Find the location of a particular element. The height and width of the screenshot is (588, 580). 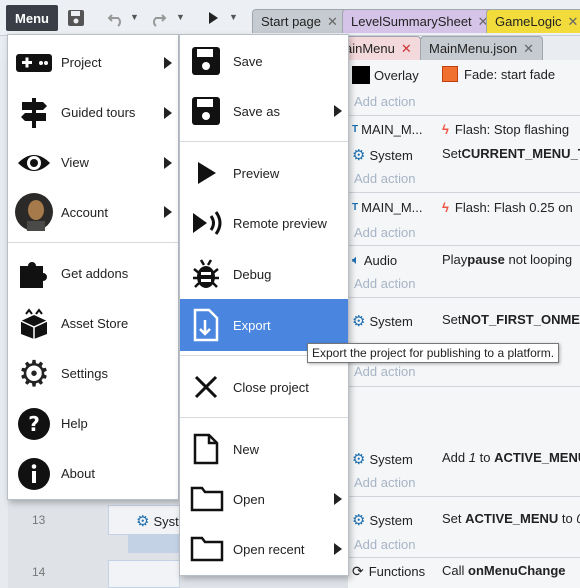

play-dropdown-icon: ▼ is located at coordinates (233, 17).